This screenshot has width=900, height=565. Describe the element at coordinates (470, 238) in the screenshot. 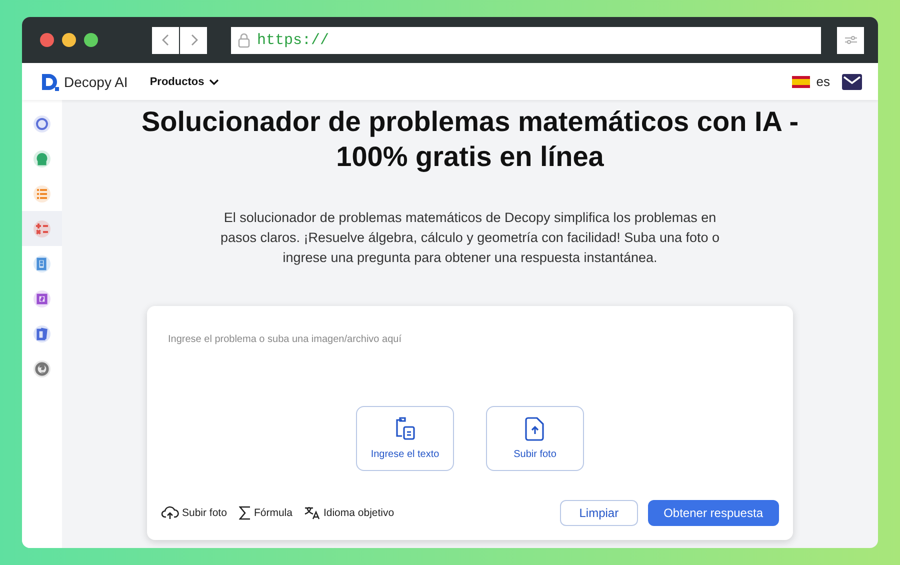

I see `description: El solucionador de problemas matemáticos de Decopy simplifica los problemas en pasos claros. ¡Resuelve álgebra, cálculo y geometría con facilidad! Suba una foto o ingrese una pregunta para obtener una respuesta instantánea.` at that location.